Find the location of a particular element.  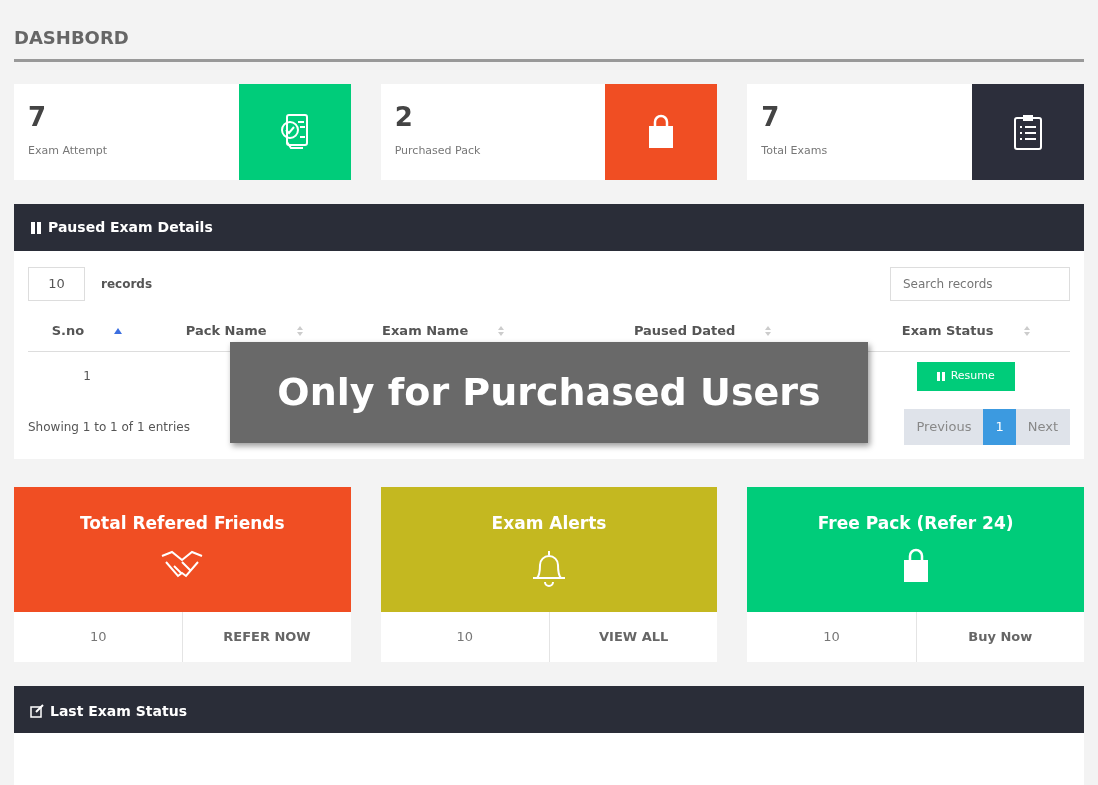

stat-label: Exam Attempt is located at coordinates (68, 151).